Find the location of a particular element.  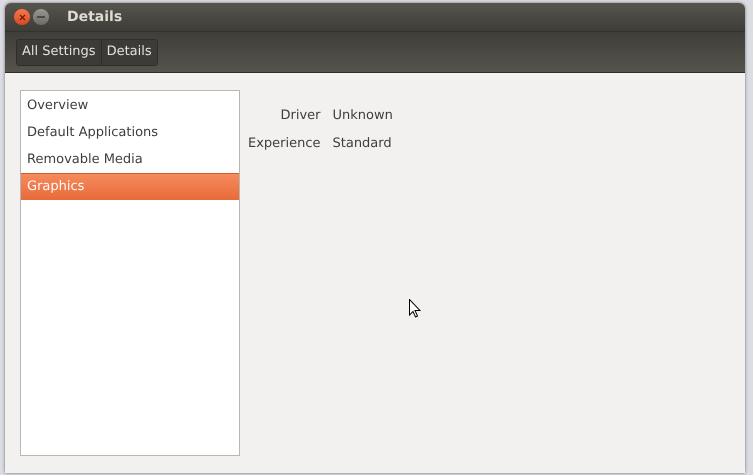

minimize-icon is located at coordinates (41, 17).